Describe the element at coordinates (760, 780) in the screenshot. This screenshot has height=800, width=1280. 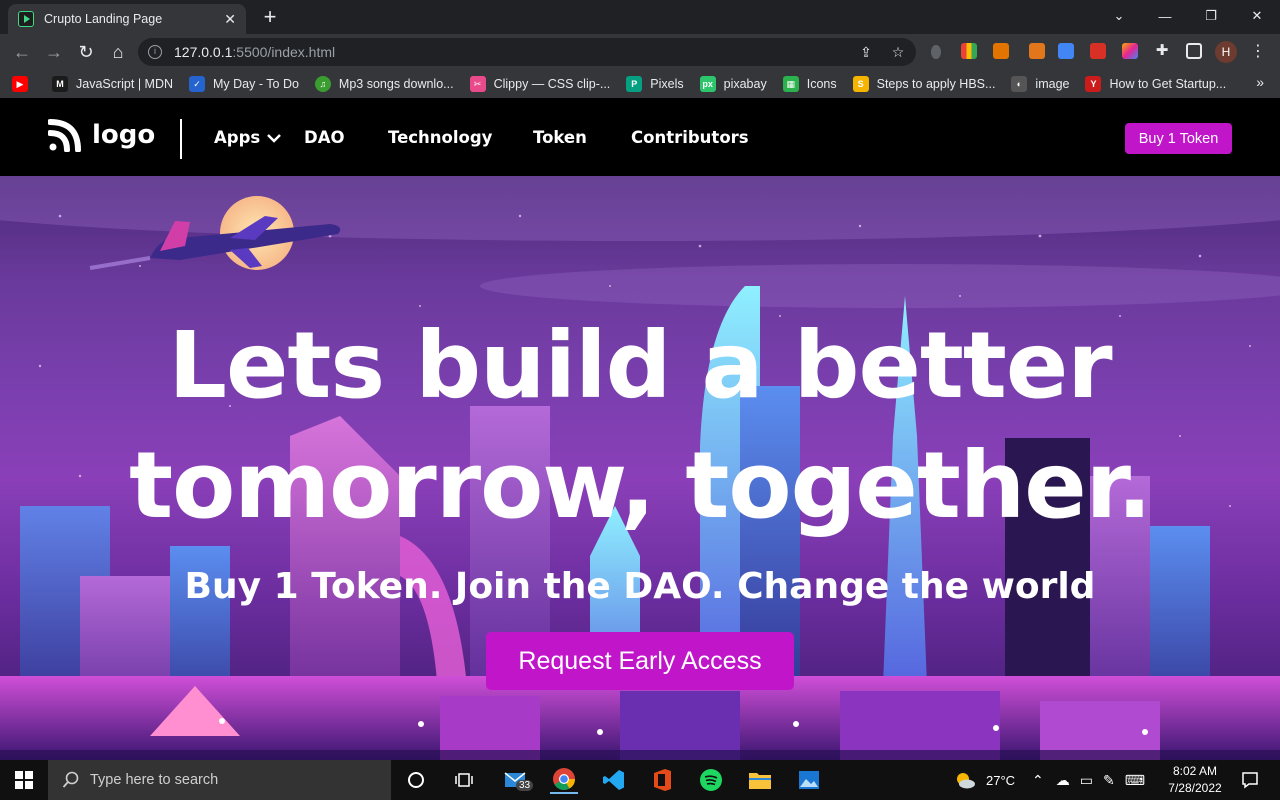
I see `file-explorer-icon` at that location.